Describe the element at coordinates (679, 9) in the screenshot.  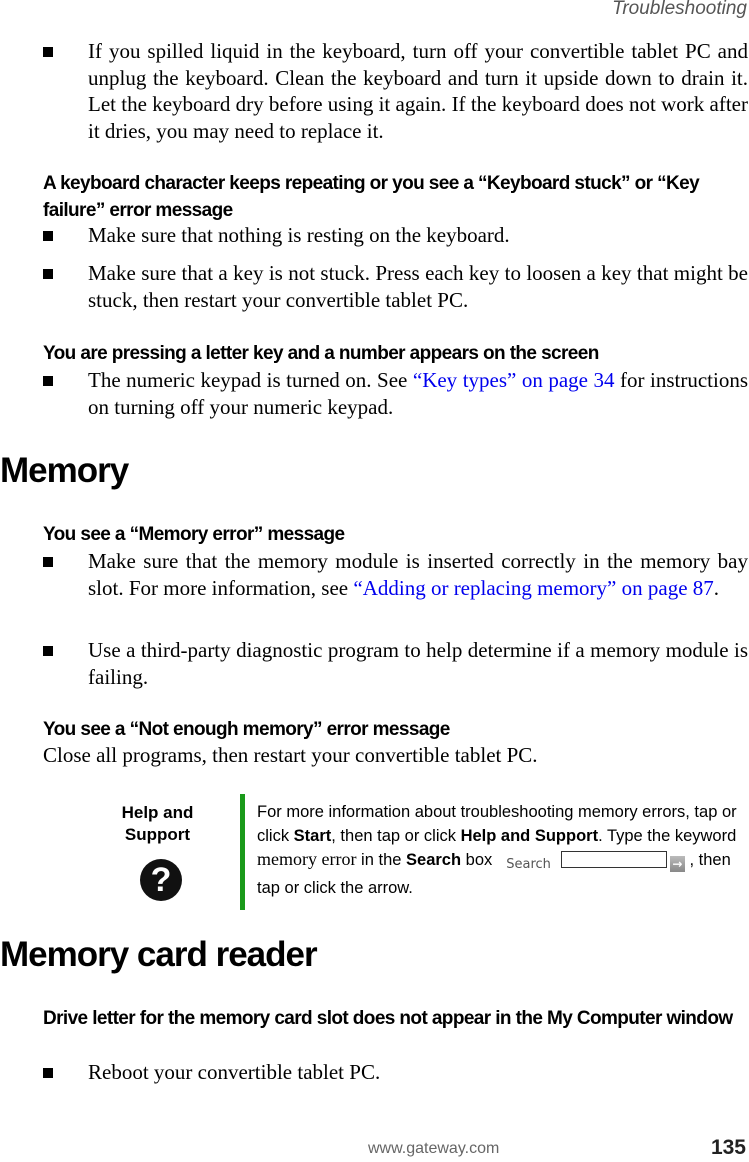
I see `running-head: Troubleshooting` at that location.